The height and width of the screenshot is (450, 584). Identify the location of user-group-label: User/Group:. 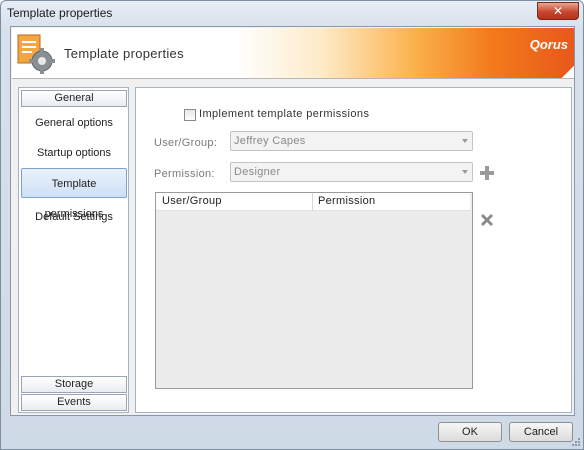
(186, 143).